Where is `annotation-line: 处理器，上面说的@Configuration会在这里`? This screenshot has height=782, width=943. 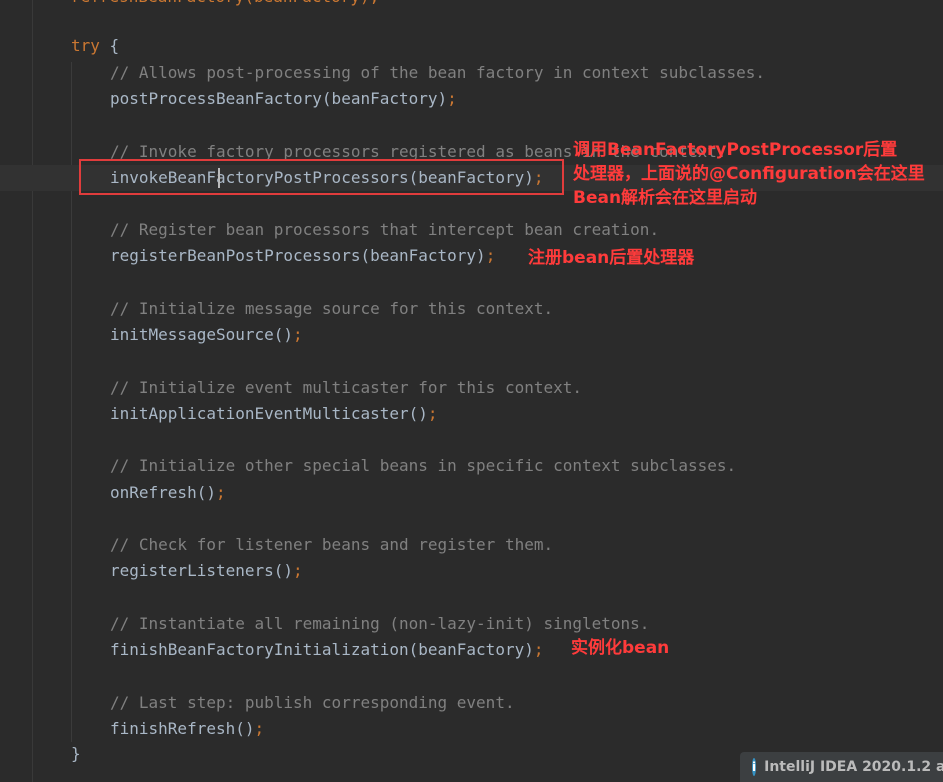 annotation-line: 处理器，上面说的@Configuration会在这里 is located at coordinates (749, 174).